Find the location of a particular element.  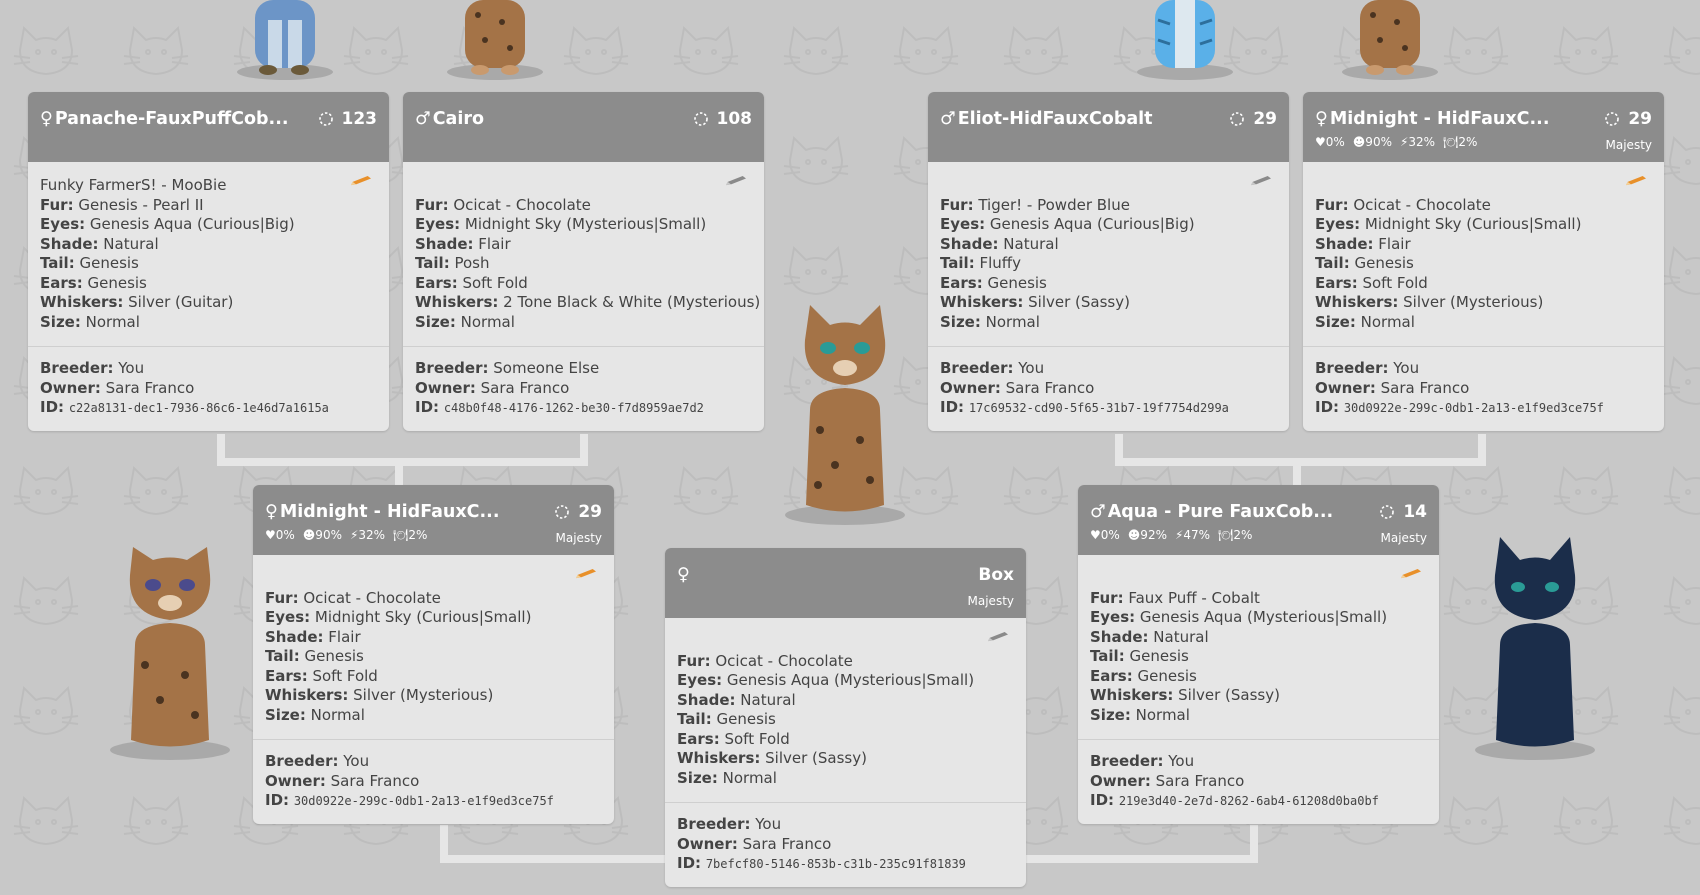

trait-ears: Ears: Soft Fold is located at coordinates (733, 738).